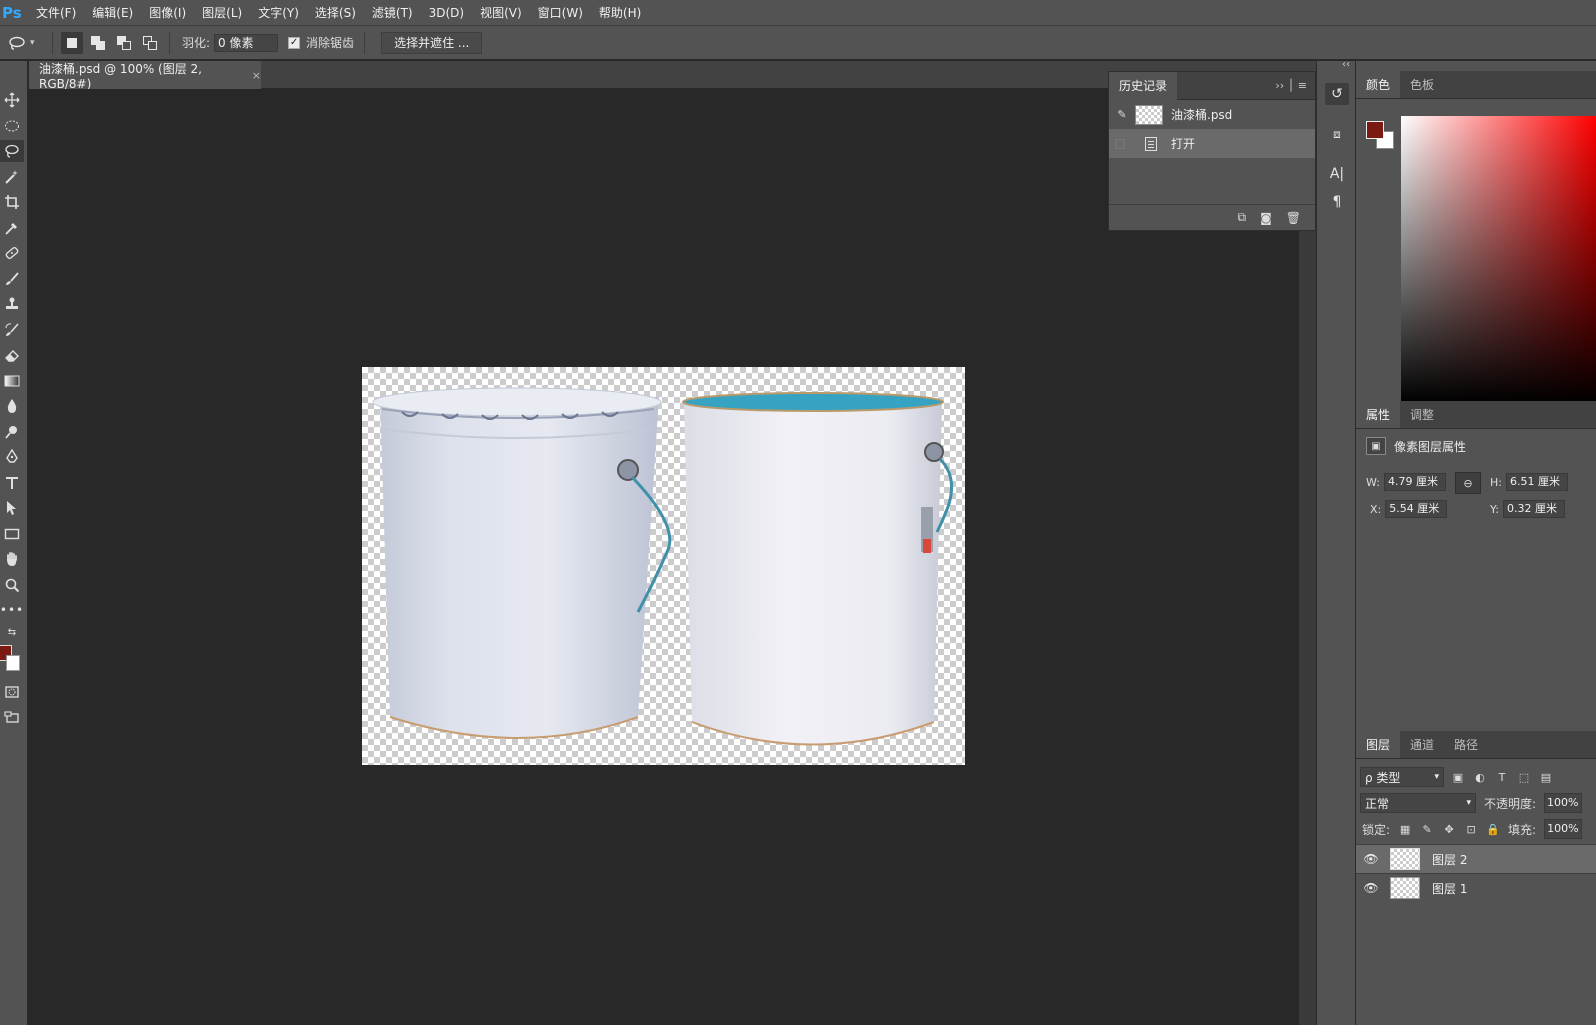 This screenshot has width=1596, height=1025. I want to click on menu-select: 选择(S), so click(335, 12).